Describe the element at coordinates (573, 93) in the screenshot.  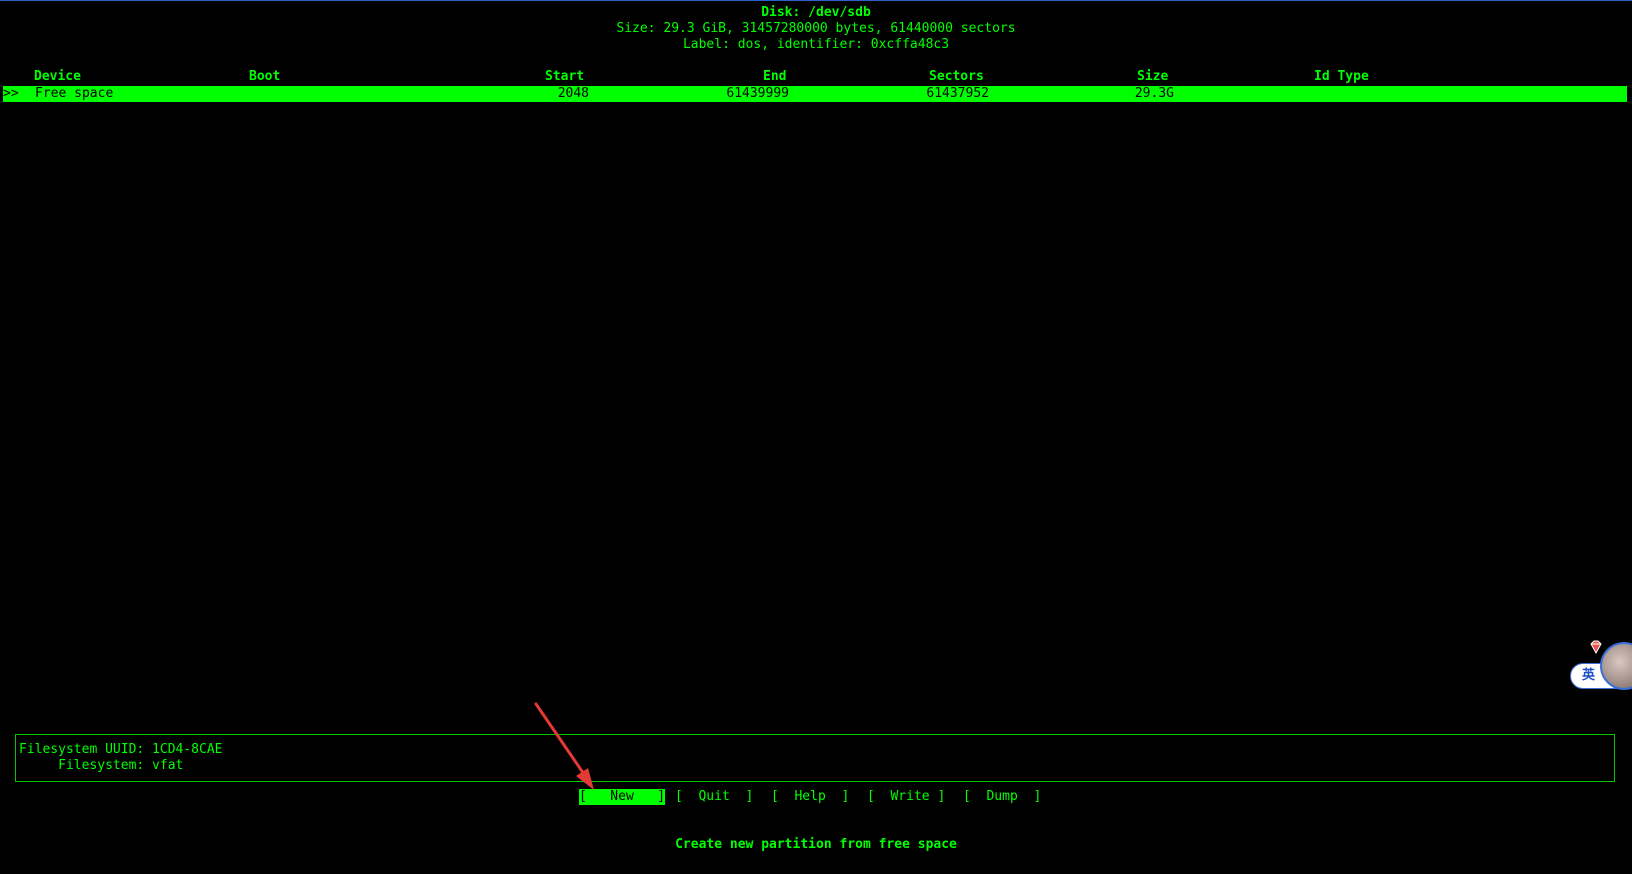
I see `row-start: 2048` at that location.